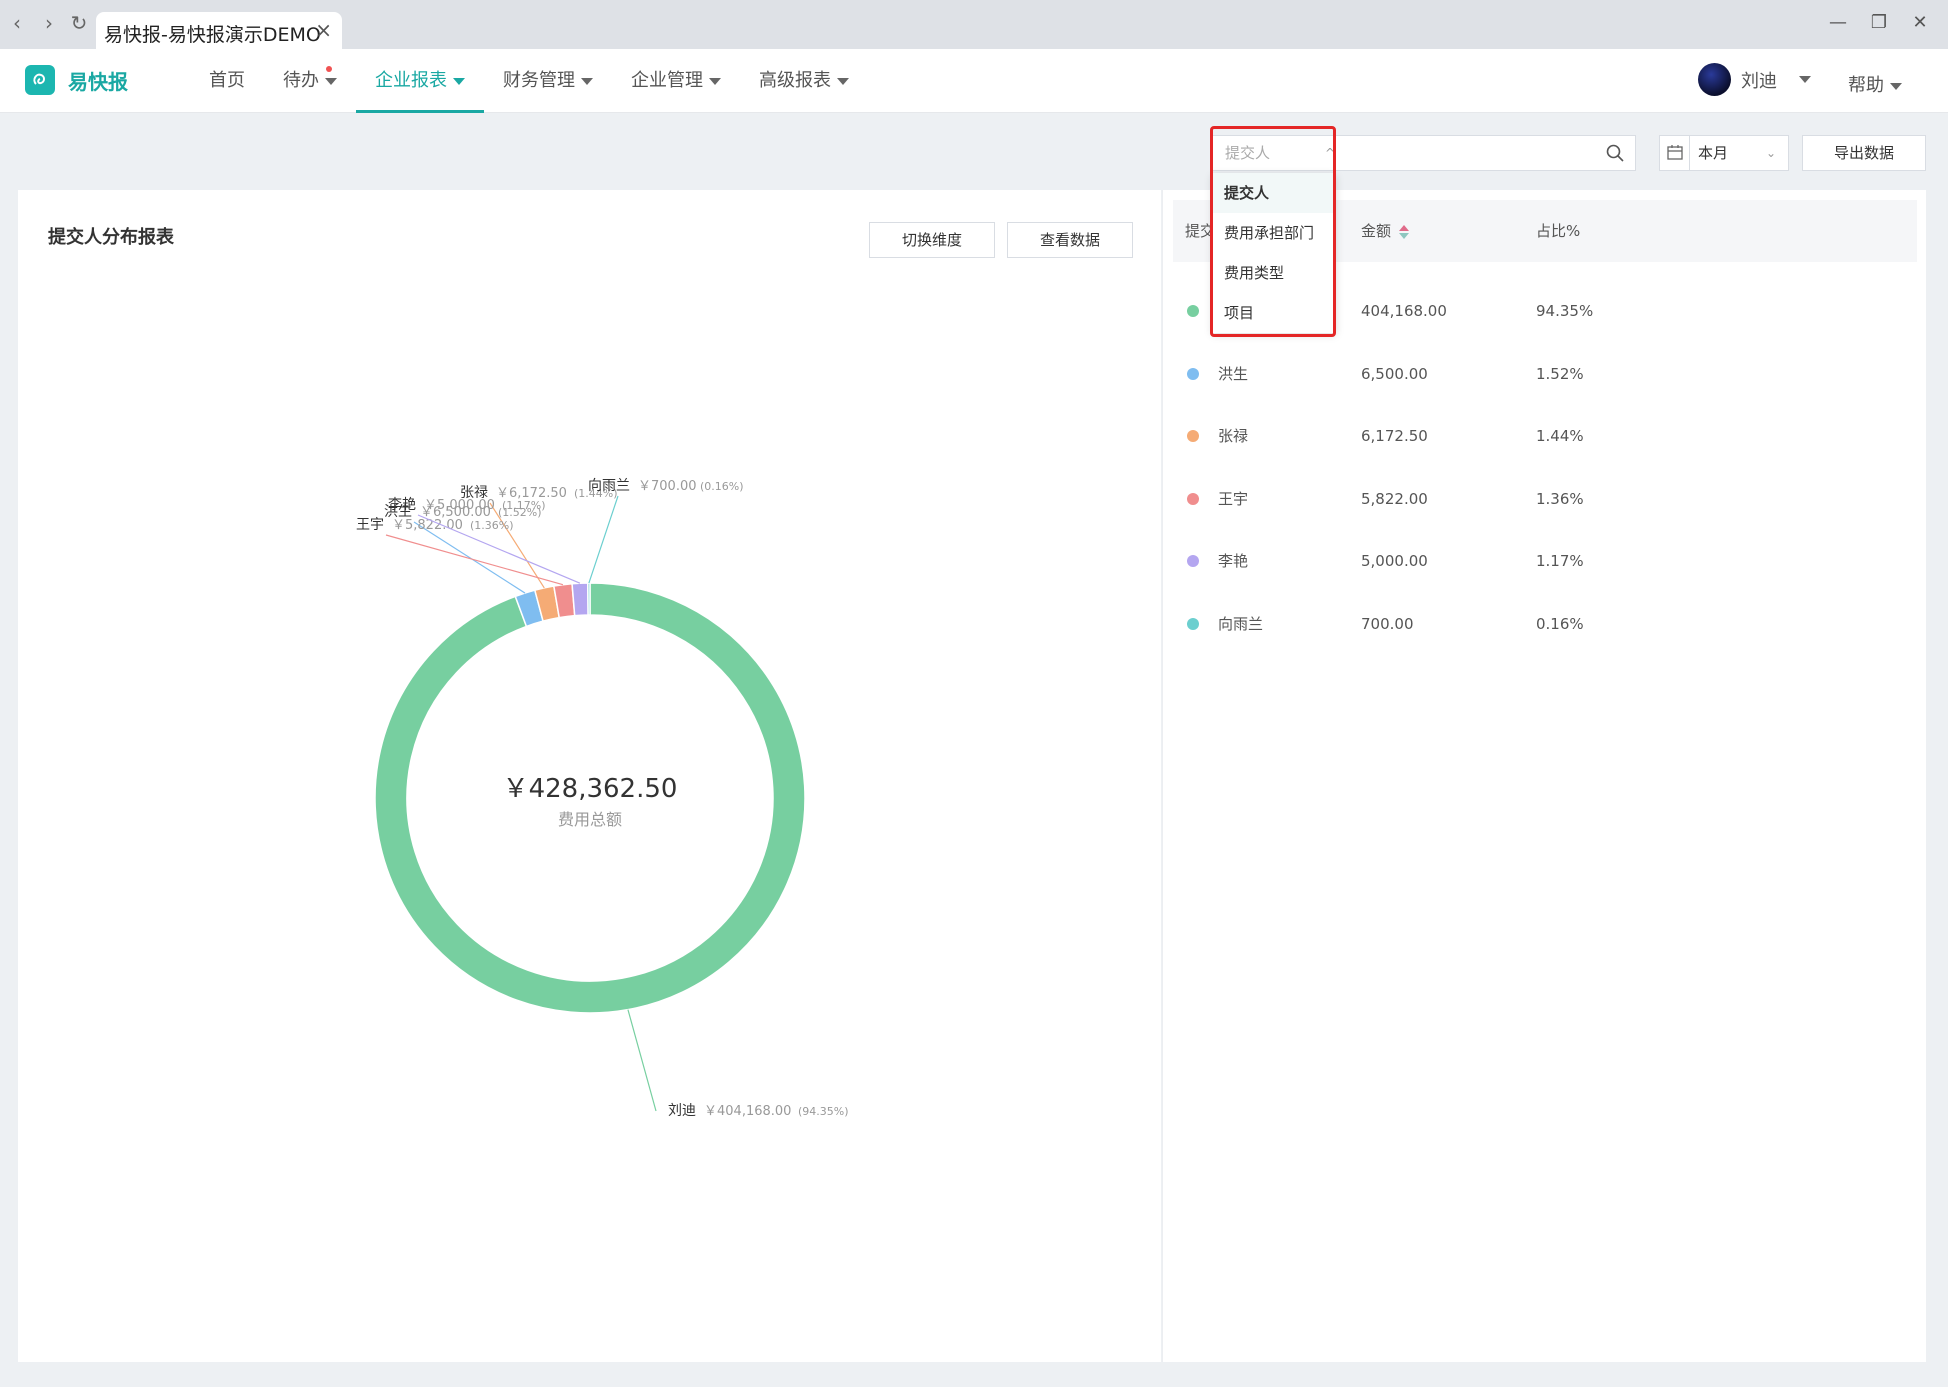 This screenshot has width=1948, height=1387. What do you see at coordinates (1759, 81) in the screenshot?
I see `user-name: 刘迪` at bounding box center [1759, 81].